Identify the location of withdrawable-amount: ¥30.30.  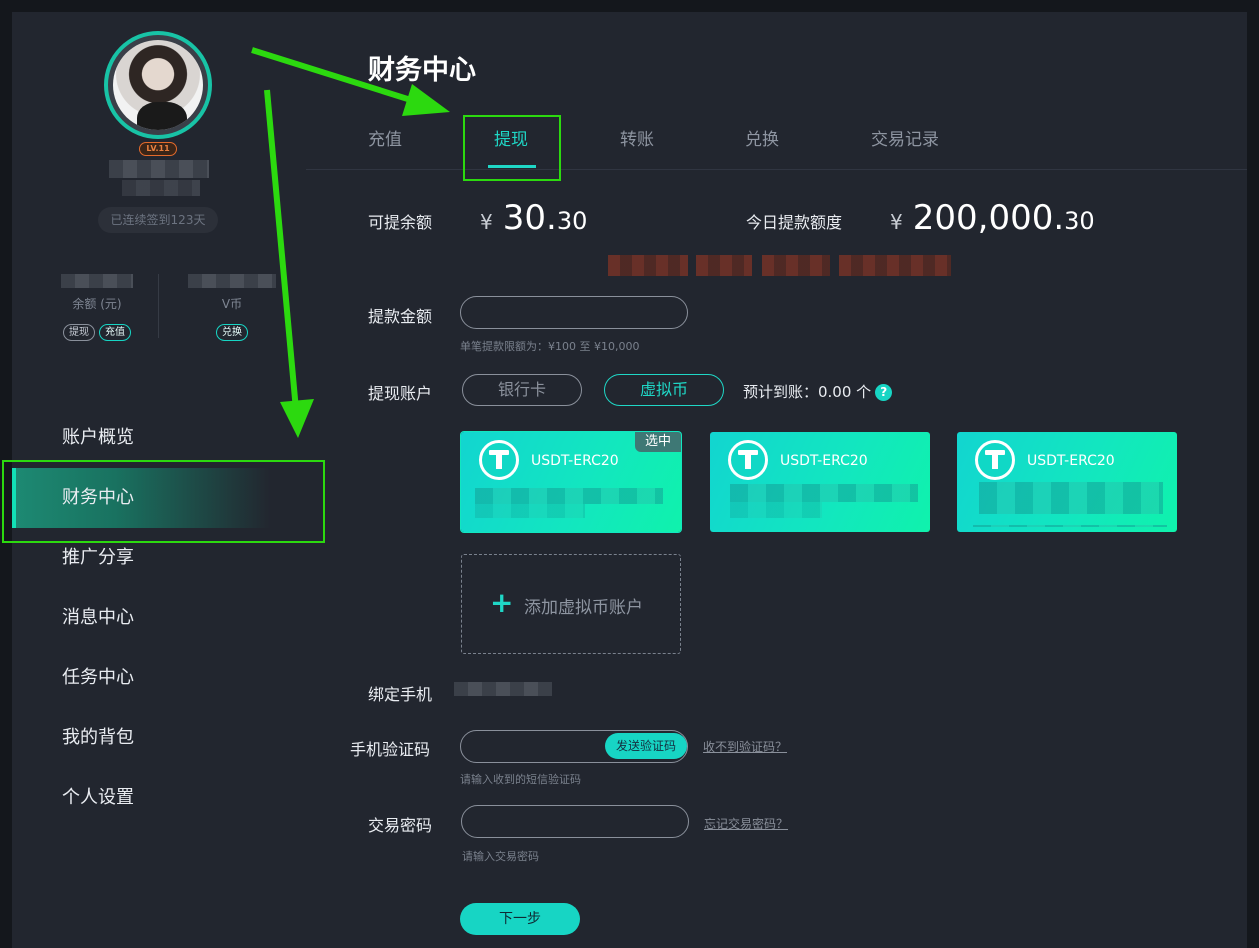
(533, 218).